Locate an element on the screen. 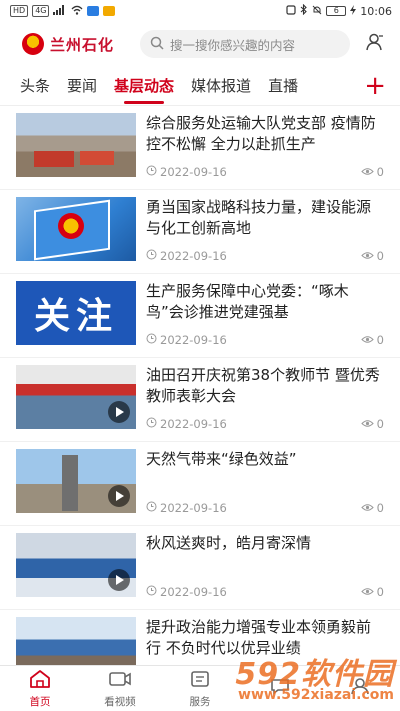  user-icon is located at coordinates (375, 44).